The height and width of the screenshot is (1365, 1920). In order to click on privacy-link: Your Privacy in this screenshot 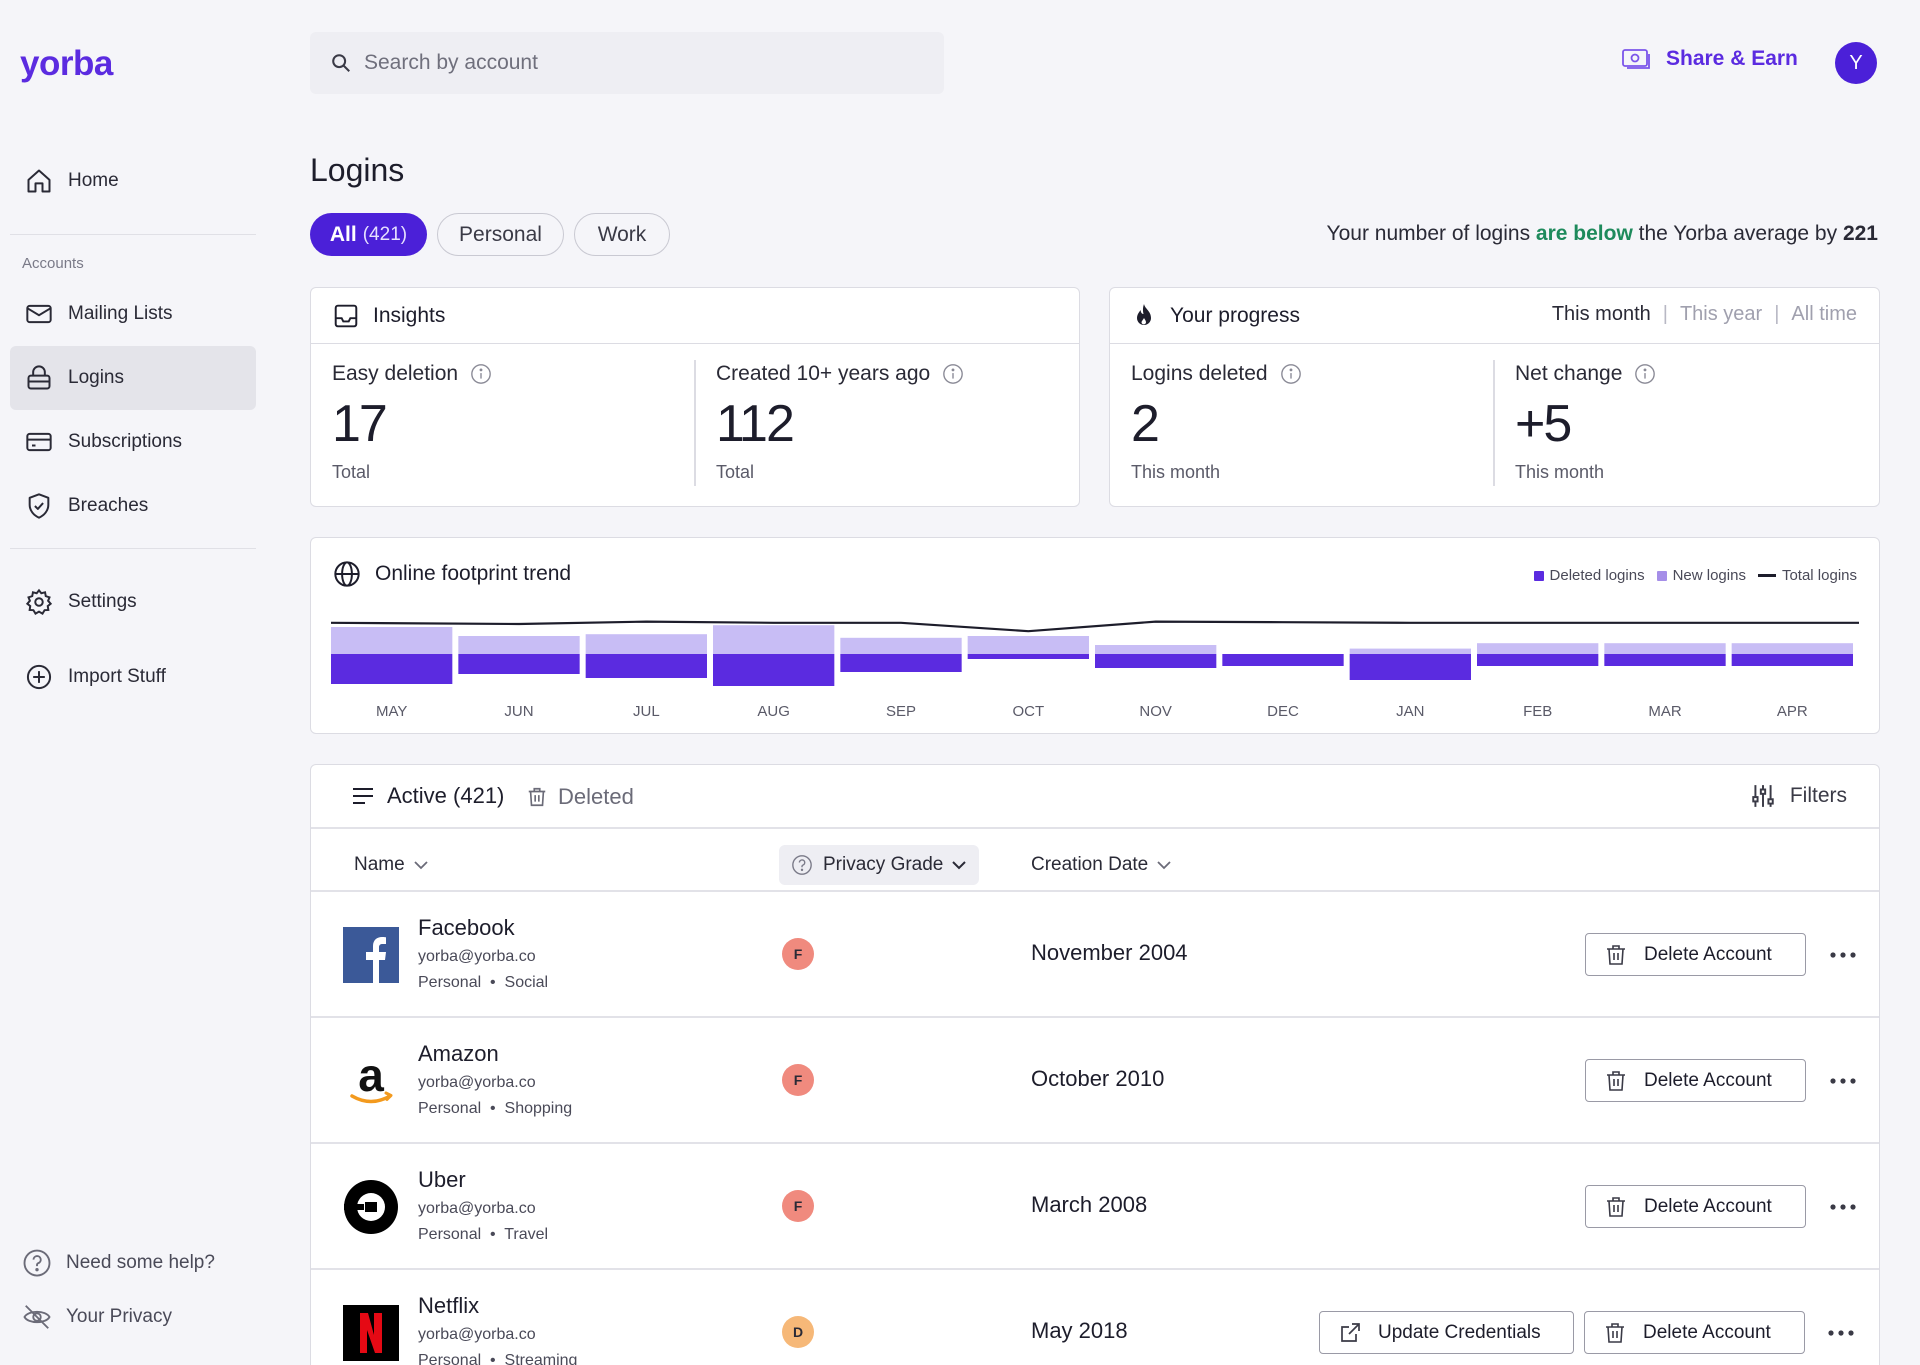, I will do `click(97, 1317)`.